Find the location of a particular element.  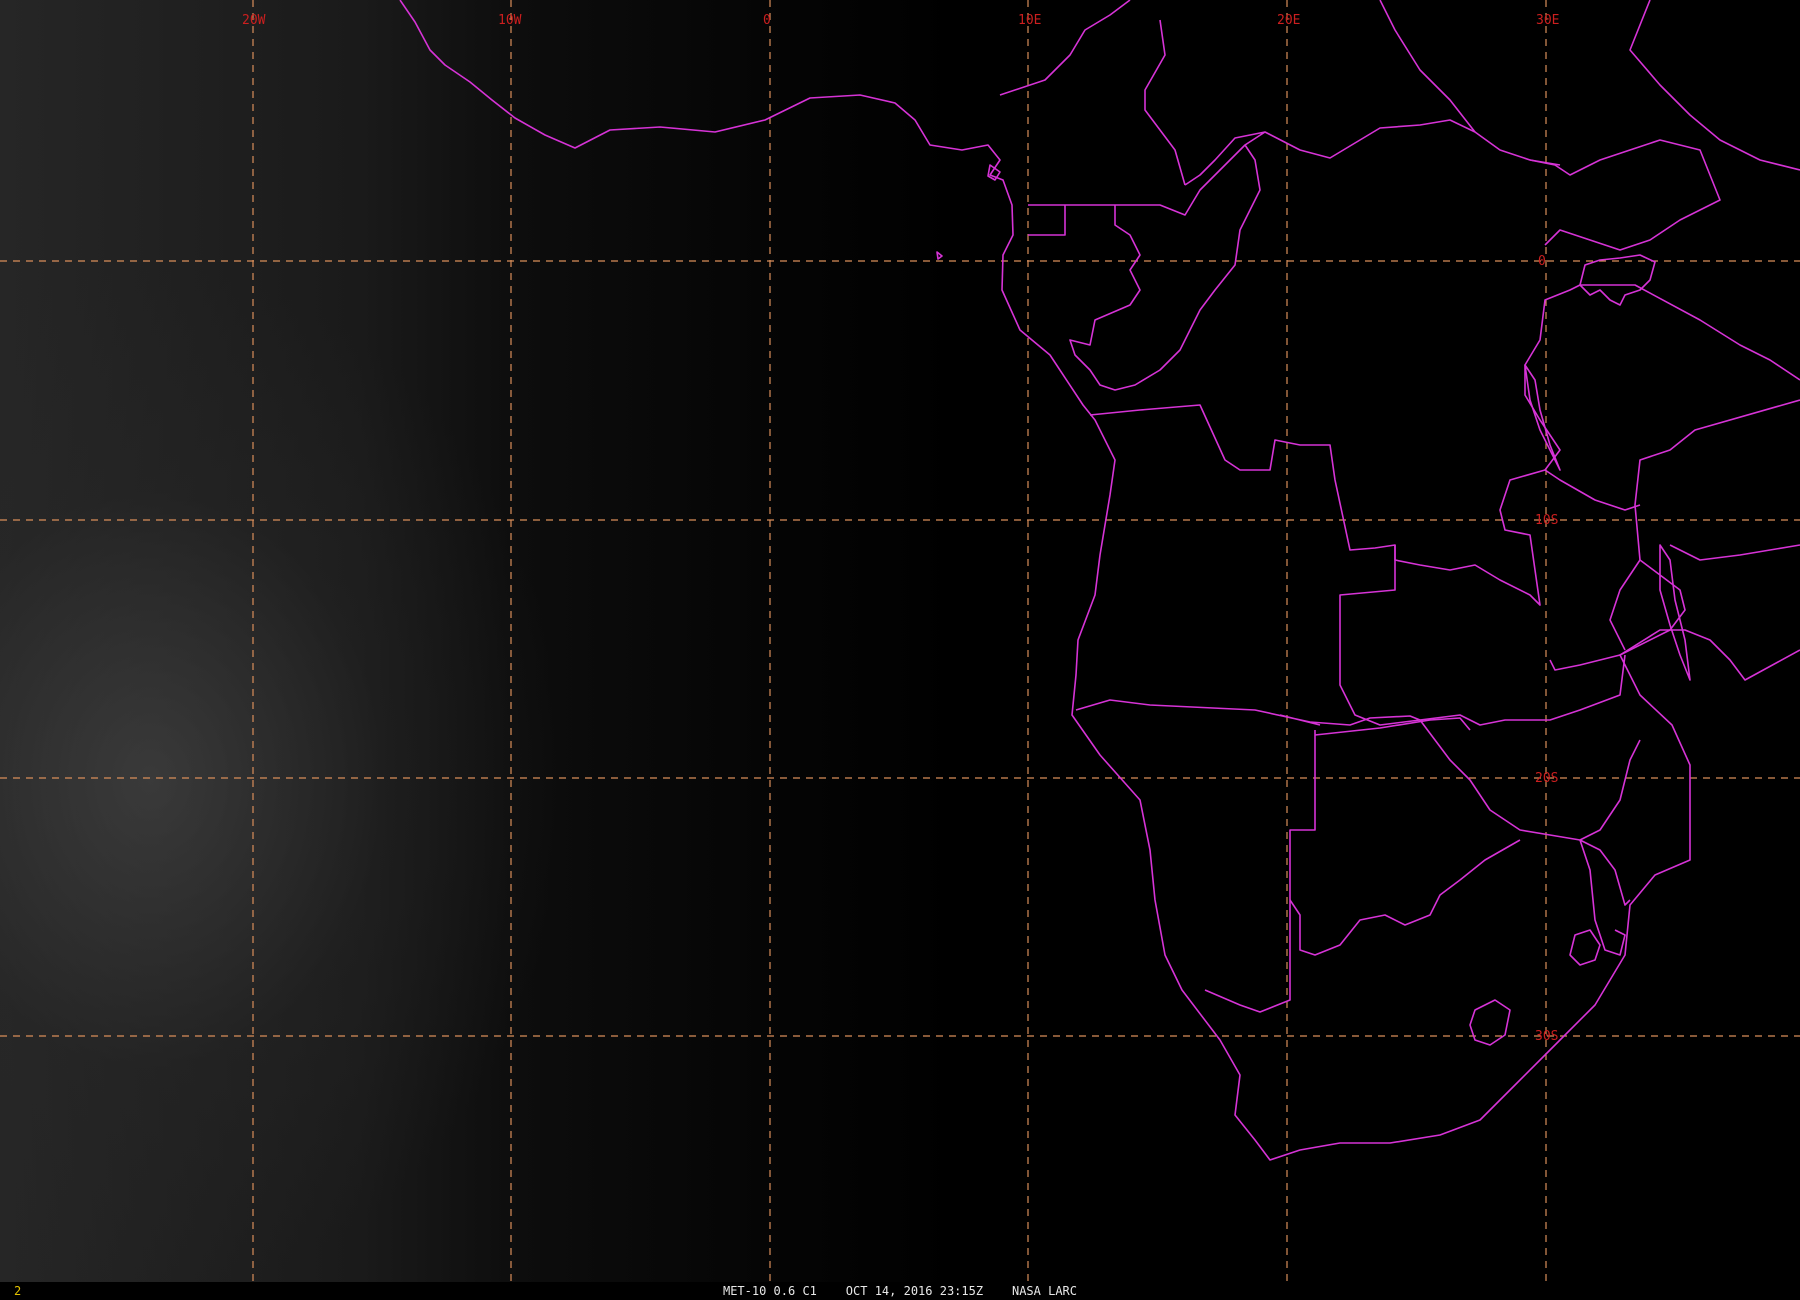

label-20e: 20E is located at coordinates (1288, 20).